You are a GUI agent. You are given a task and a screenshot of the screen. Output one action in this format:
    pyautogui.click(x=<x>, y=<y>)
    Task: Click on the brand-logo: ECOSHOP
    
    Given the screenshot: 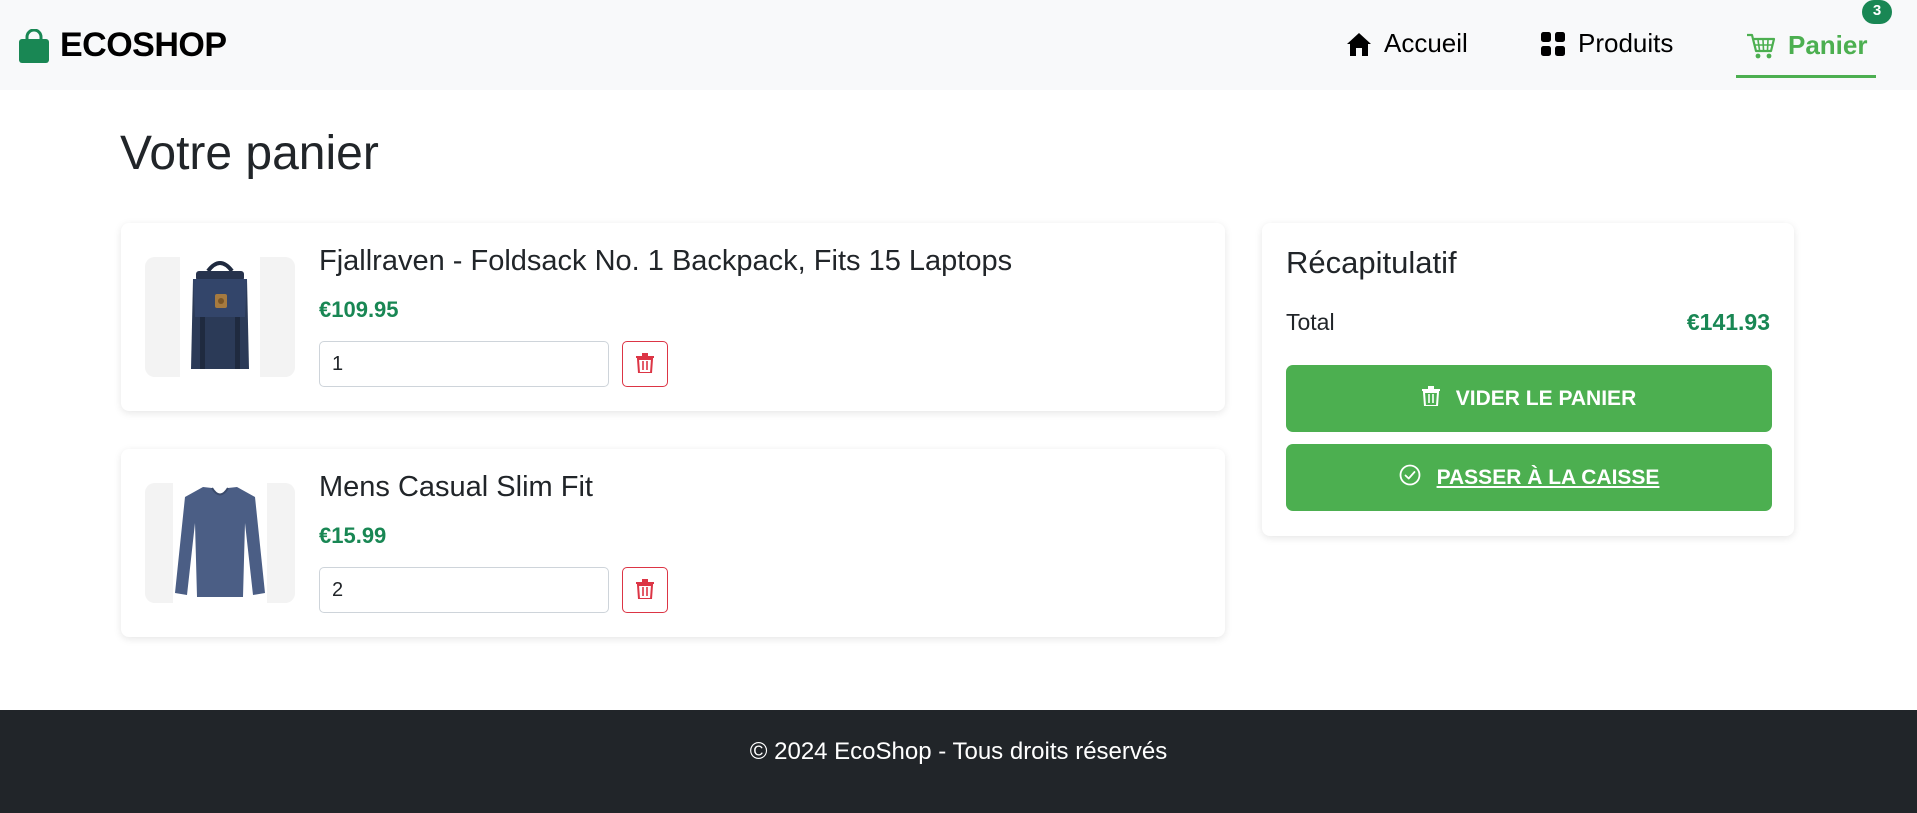 What is the action you would take?
    pyautogui.click(x=122, y=45)
    